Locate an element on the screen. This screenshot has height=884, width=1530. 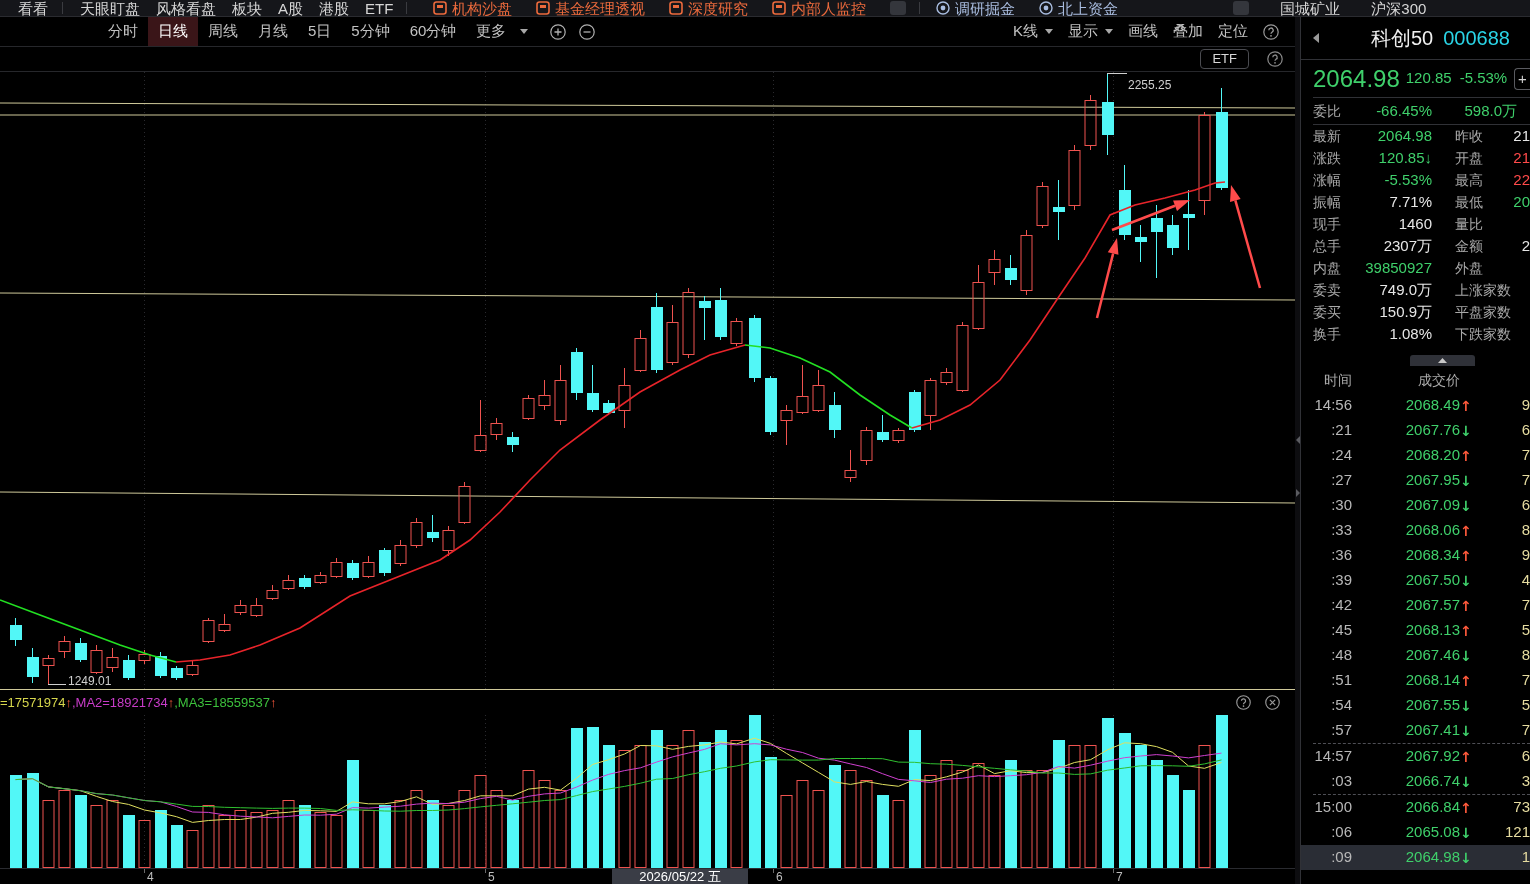
menu-item: 北上资金 is located at coordinates (1079, 8).